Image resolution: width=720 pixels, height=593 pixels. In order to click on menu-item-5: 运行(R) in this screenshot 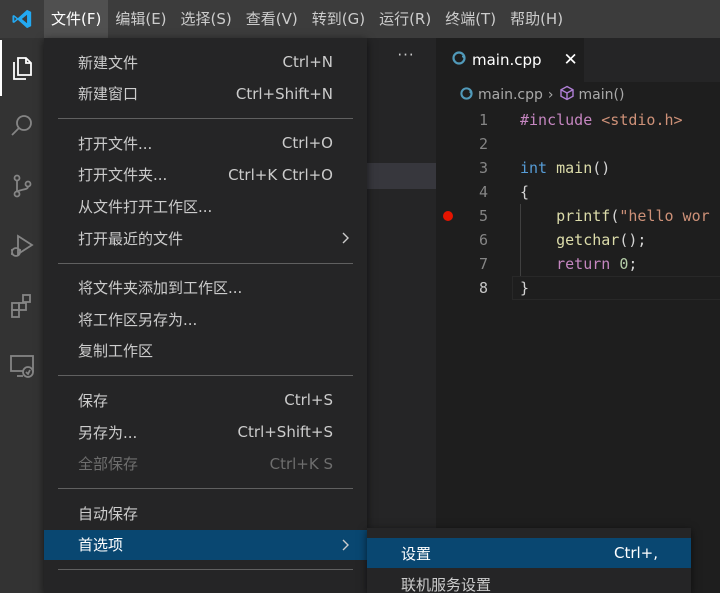, I will do `click(405, 19)`.